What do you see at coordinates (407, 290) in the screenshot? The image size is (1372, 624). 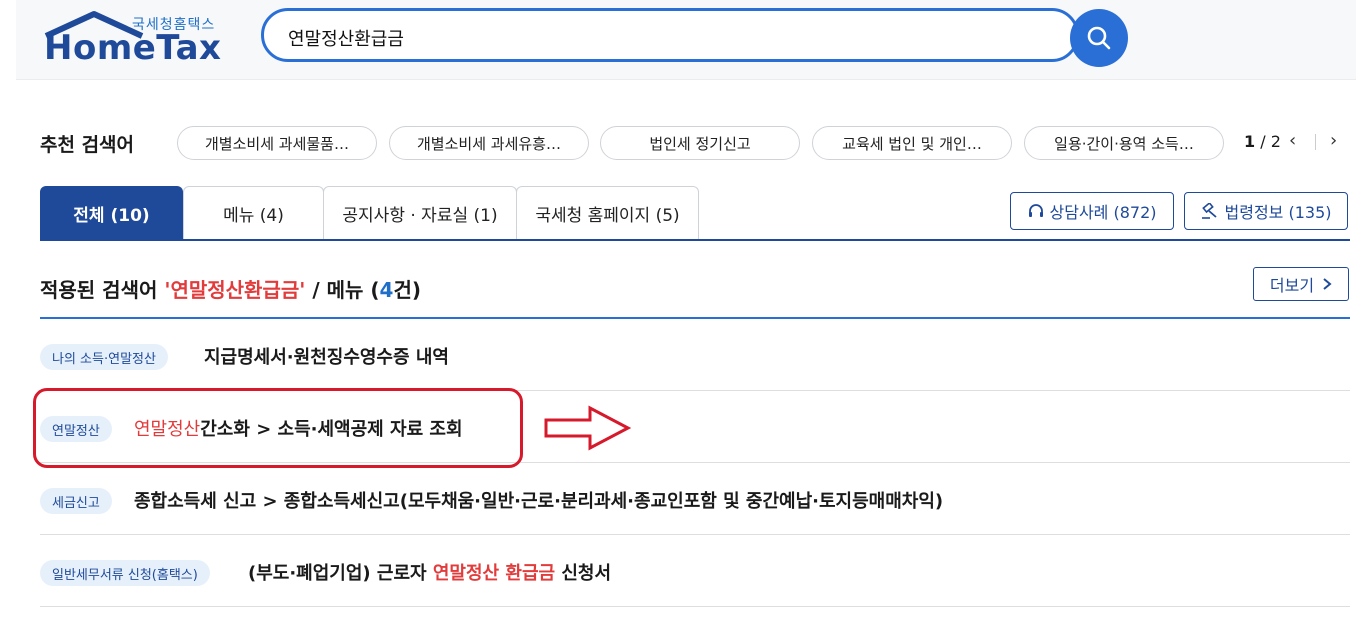 I see `applied-suffix: 건)` at bounding box center [407, 290].